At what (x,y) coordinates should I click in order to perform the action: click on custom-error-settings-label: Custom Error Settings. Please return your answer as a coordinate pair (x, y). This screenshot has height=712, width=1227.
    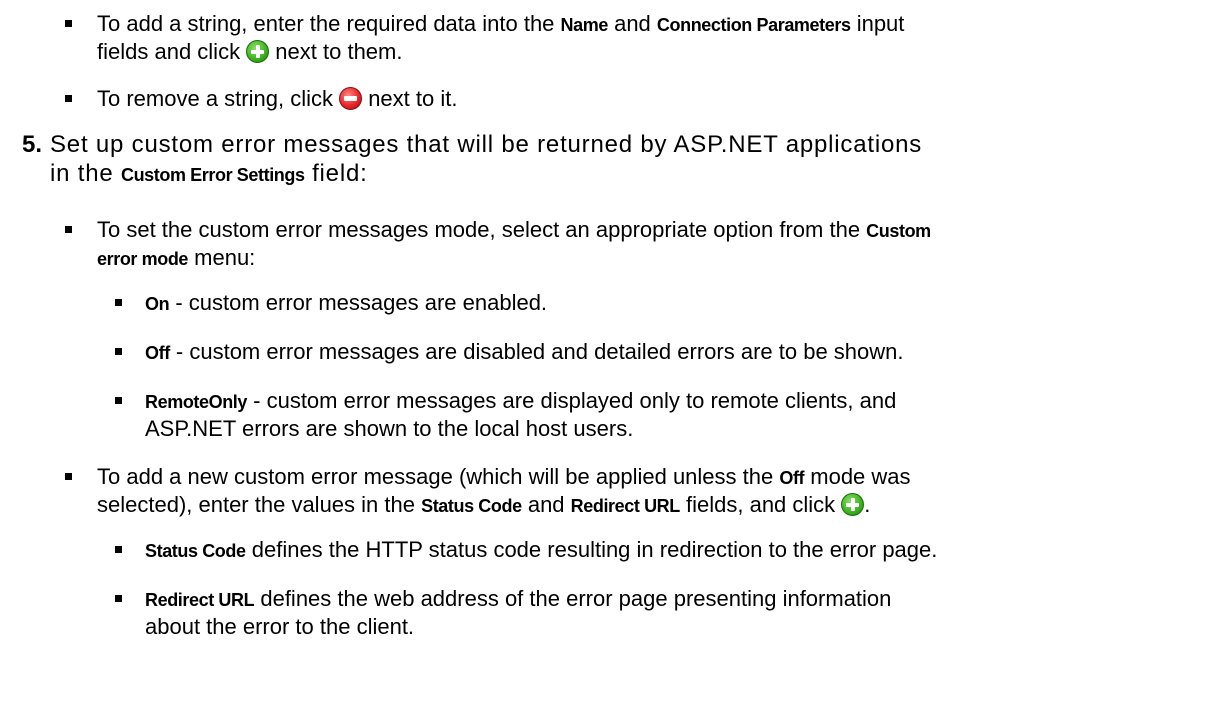
    Looking at the image, I should click on (212, 175).